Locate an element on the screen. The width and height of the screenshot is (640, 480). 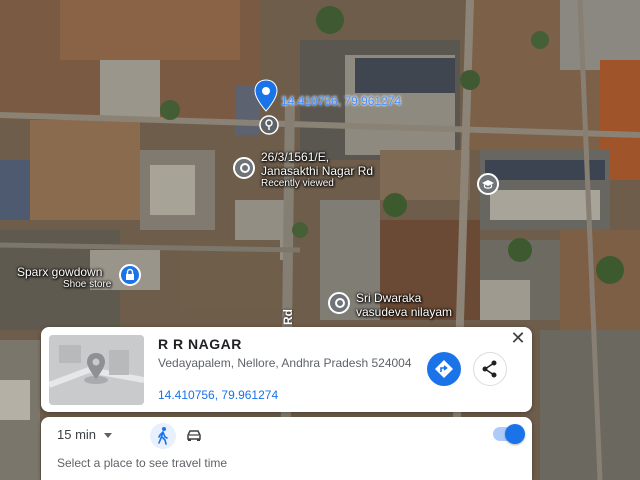
share-icon is located at coordinates (489, 369).